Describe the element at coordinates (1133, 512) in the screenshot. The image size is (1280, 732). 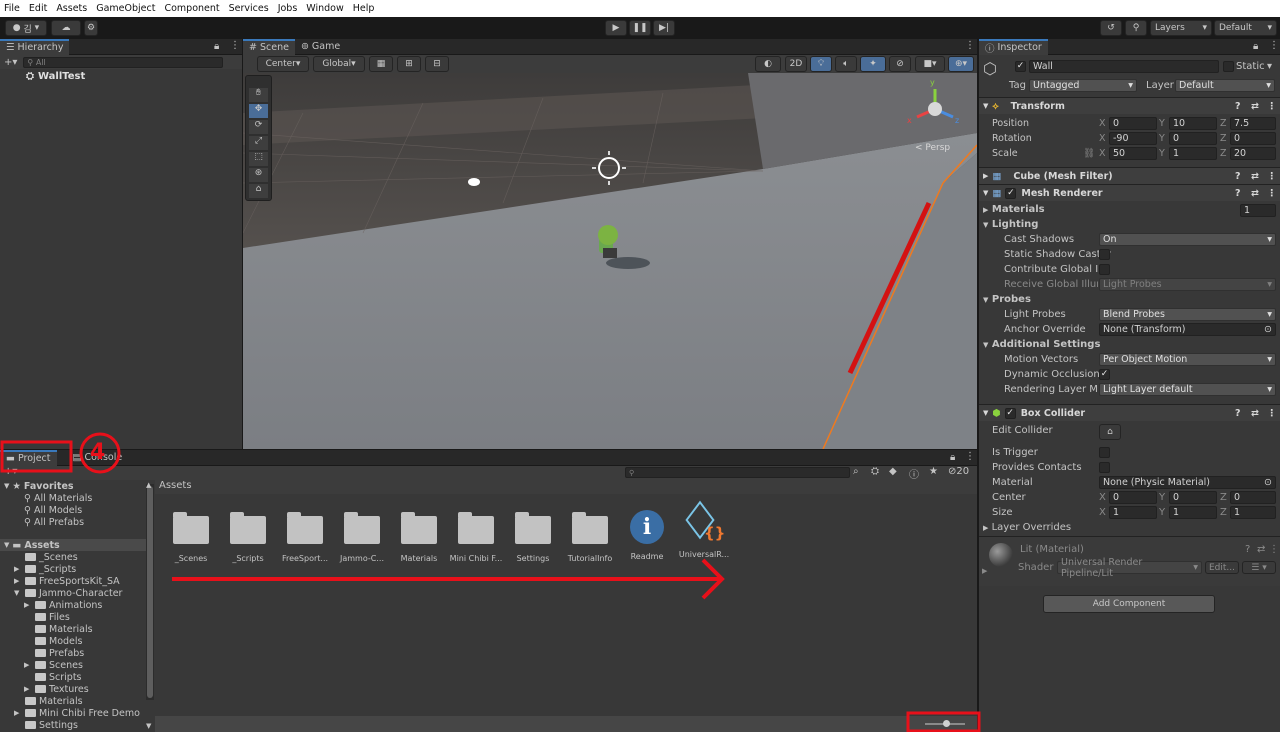
I see `size-x-field: 1` at that location.